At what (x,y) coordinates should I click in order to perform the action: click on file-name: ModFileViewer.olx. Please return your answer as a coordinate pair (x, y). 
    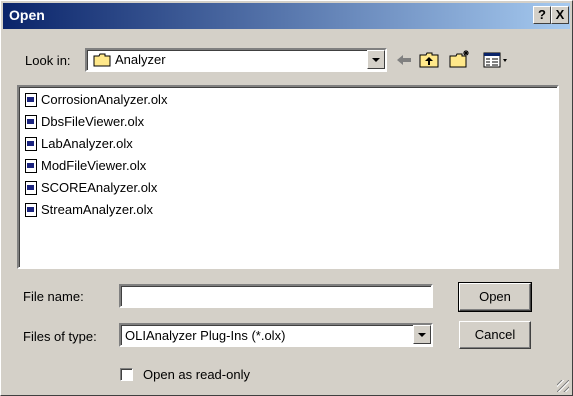
    Looking at the image, I should click on (94, 165).